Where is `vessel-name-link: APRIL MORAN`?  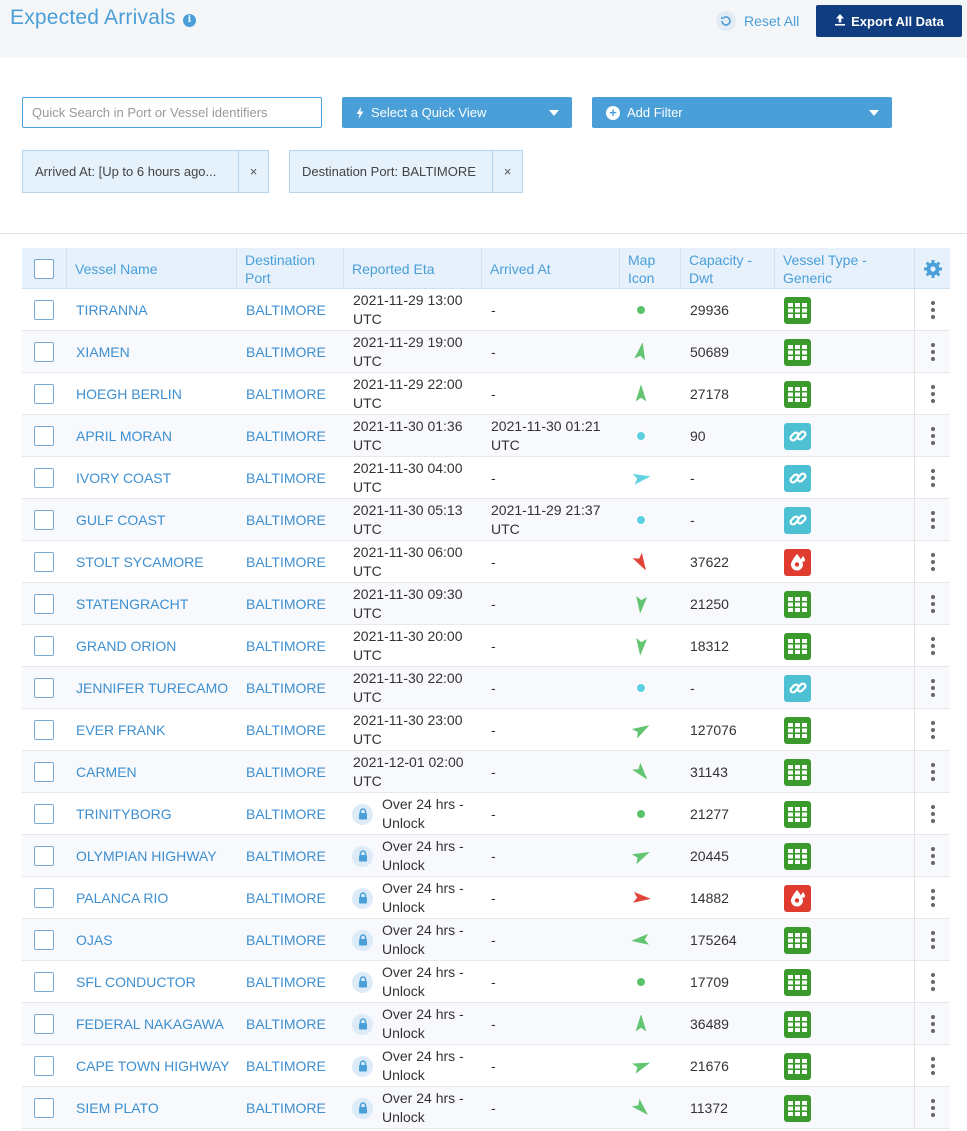
vessel-name-link: APRIL MORAN is located at coordinates (124, 436).